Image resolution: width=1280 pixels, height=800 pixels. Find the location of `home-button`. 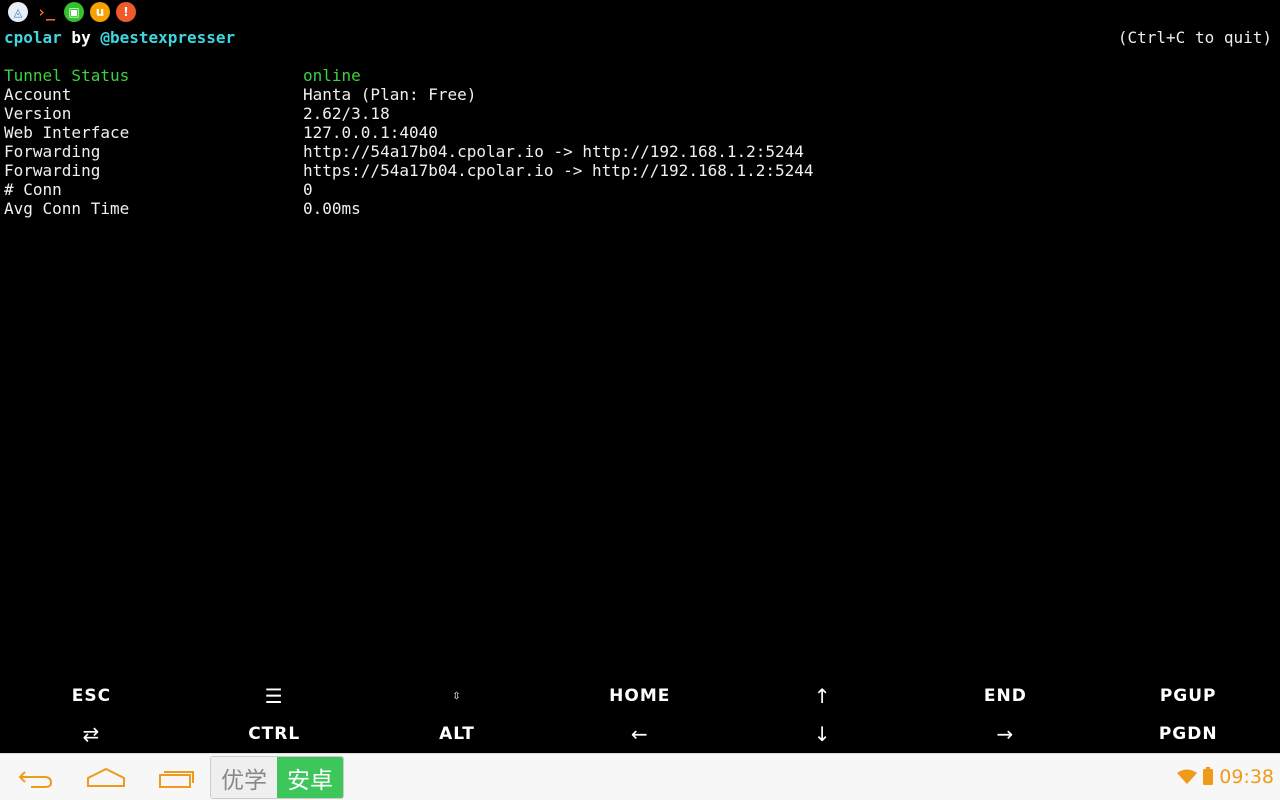

home-button is located at coordinates (106, 778).